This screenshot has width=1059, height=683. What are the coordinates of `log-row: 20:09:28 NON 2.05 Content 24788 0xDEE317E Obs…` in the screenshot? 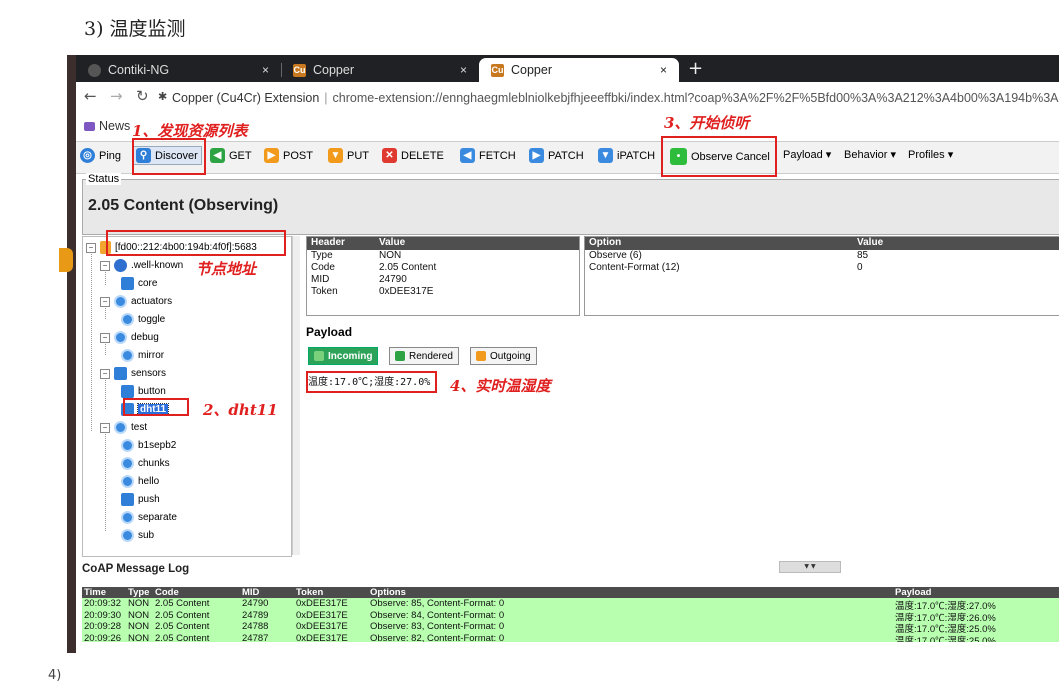 It's located at (570, 628).